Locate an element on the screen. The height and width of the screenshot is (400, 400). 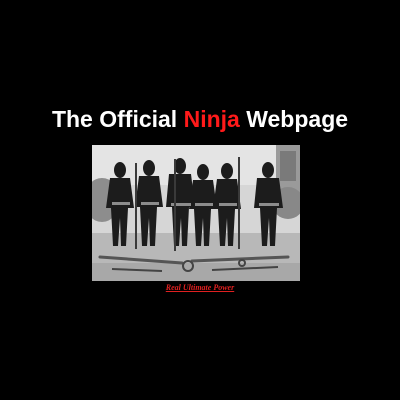
page-title: The Official Ninja Webpage is located at coordinates (200, 119).